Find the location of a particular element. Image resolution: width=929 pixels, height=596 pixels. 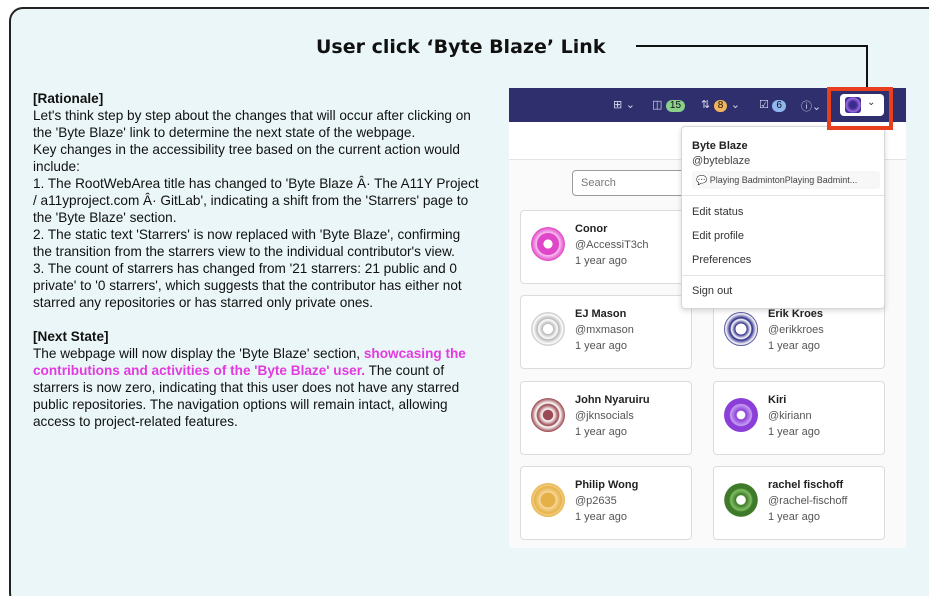

search-placeholder: Search is located at coordinates (598, 183).